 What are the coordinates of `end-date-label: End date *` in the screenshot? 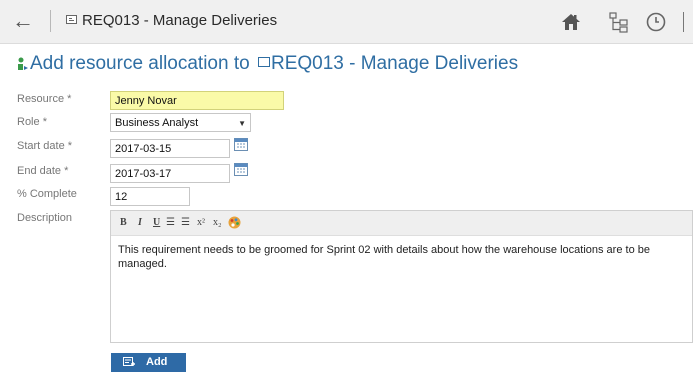 It's located at (43, 171).